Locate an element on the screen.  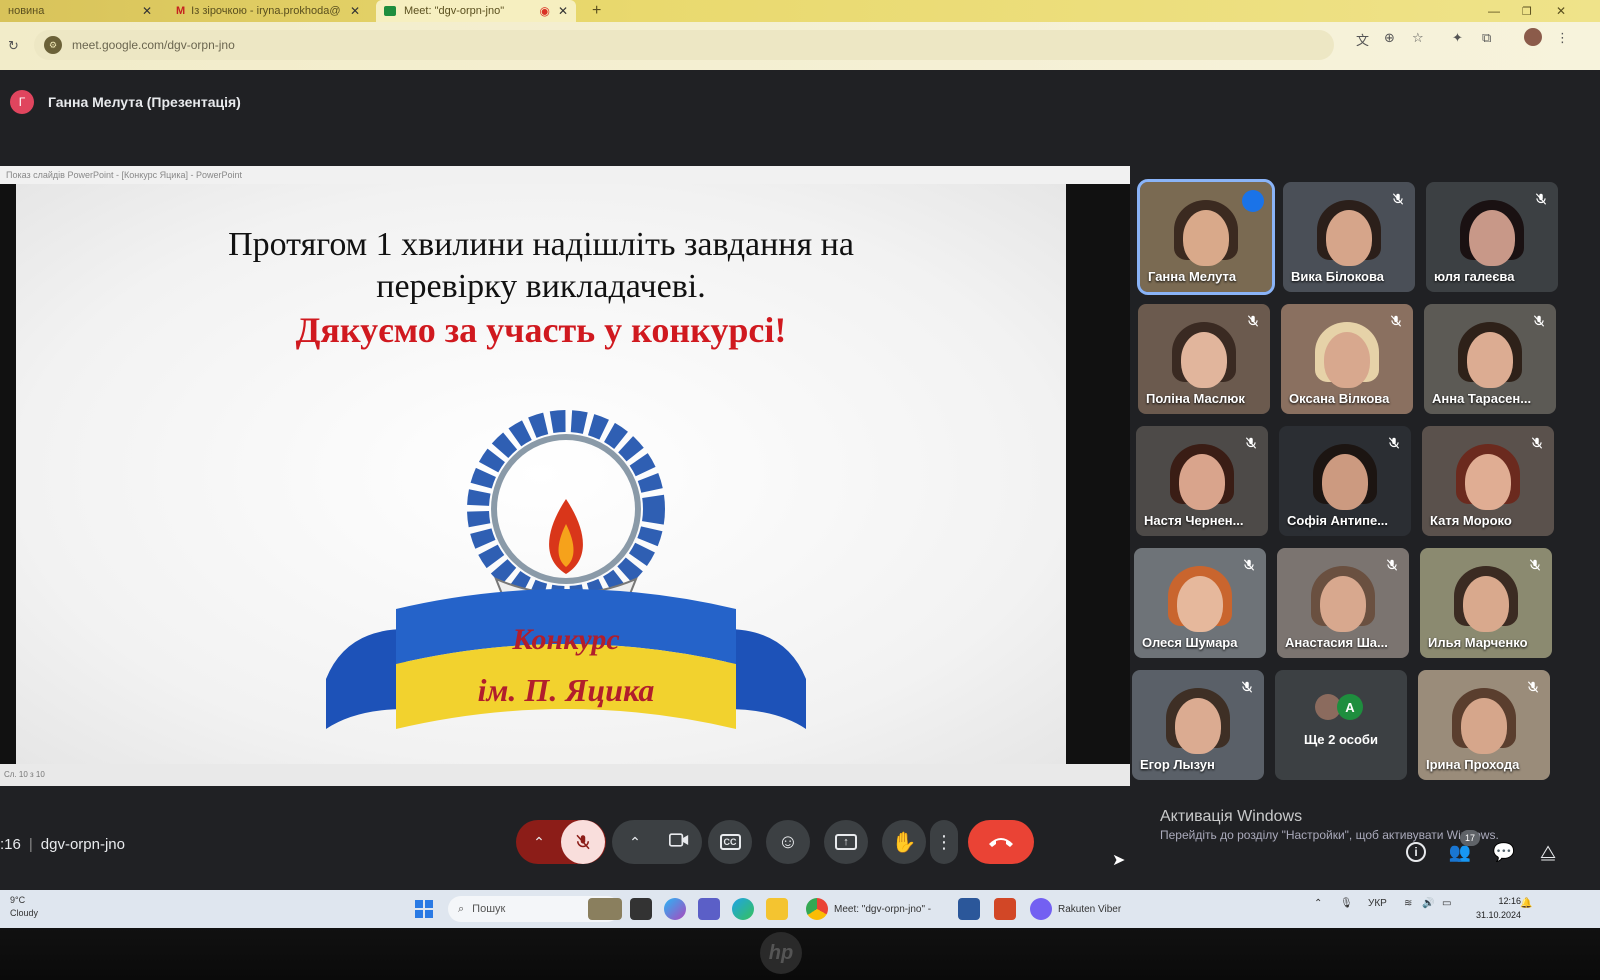
volume-icon: 🔊 is located at coordinates (1428, 903).